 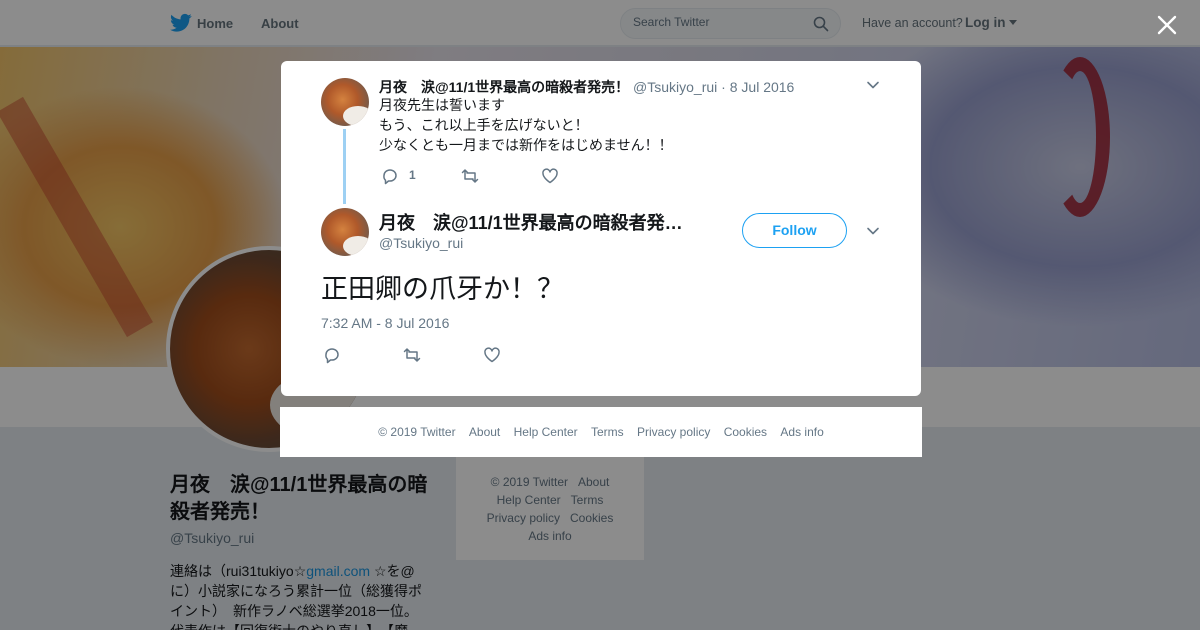 What do you see at coordinates (546, 432) in the screenshot?
I see `footer-link: Help Center` at bounding box center [546, 432].